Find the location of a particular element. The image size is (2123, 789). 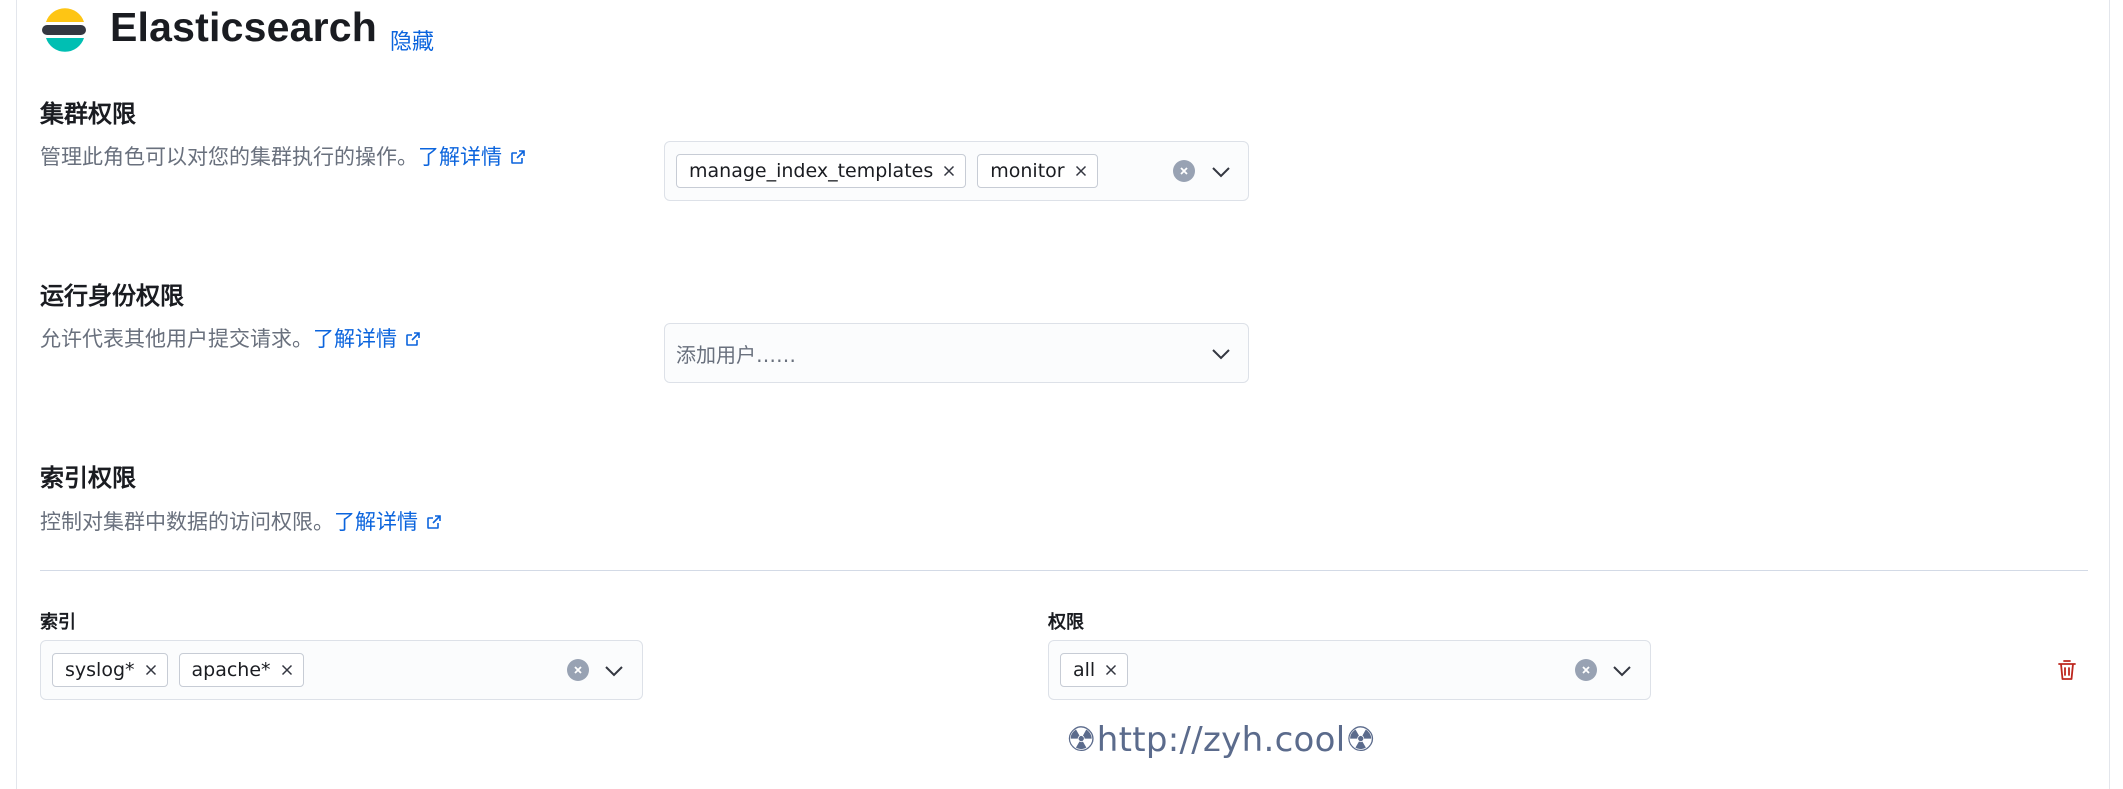

delete-index-privilege-trash-icon is located at coordinates (2067, 670).